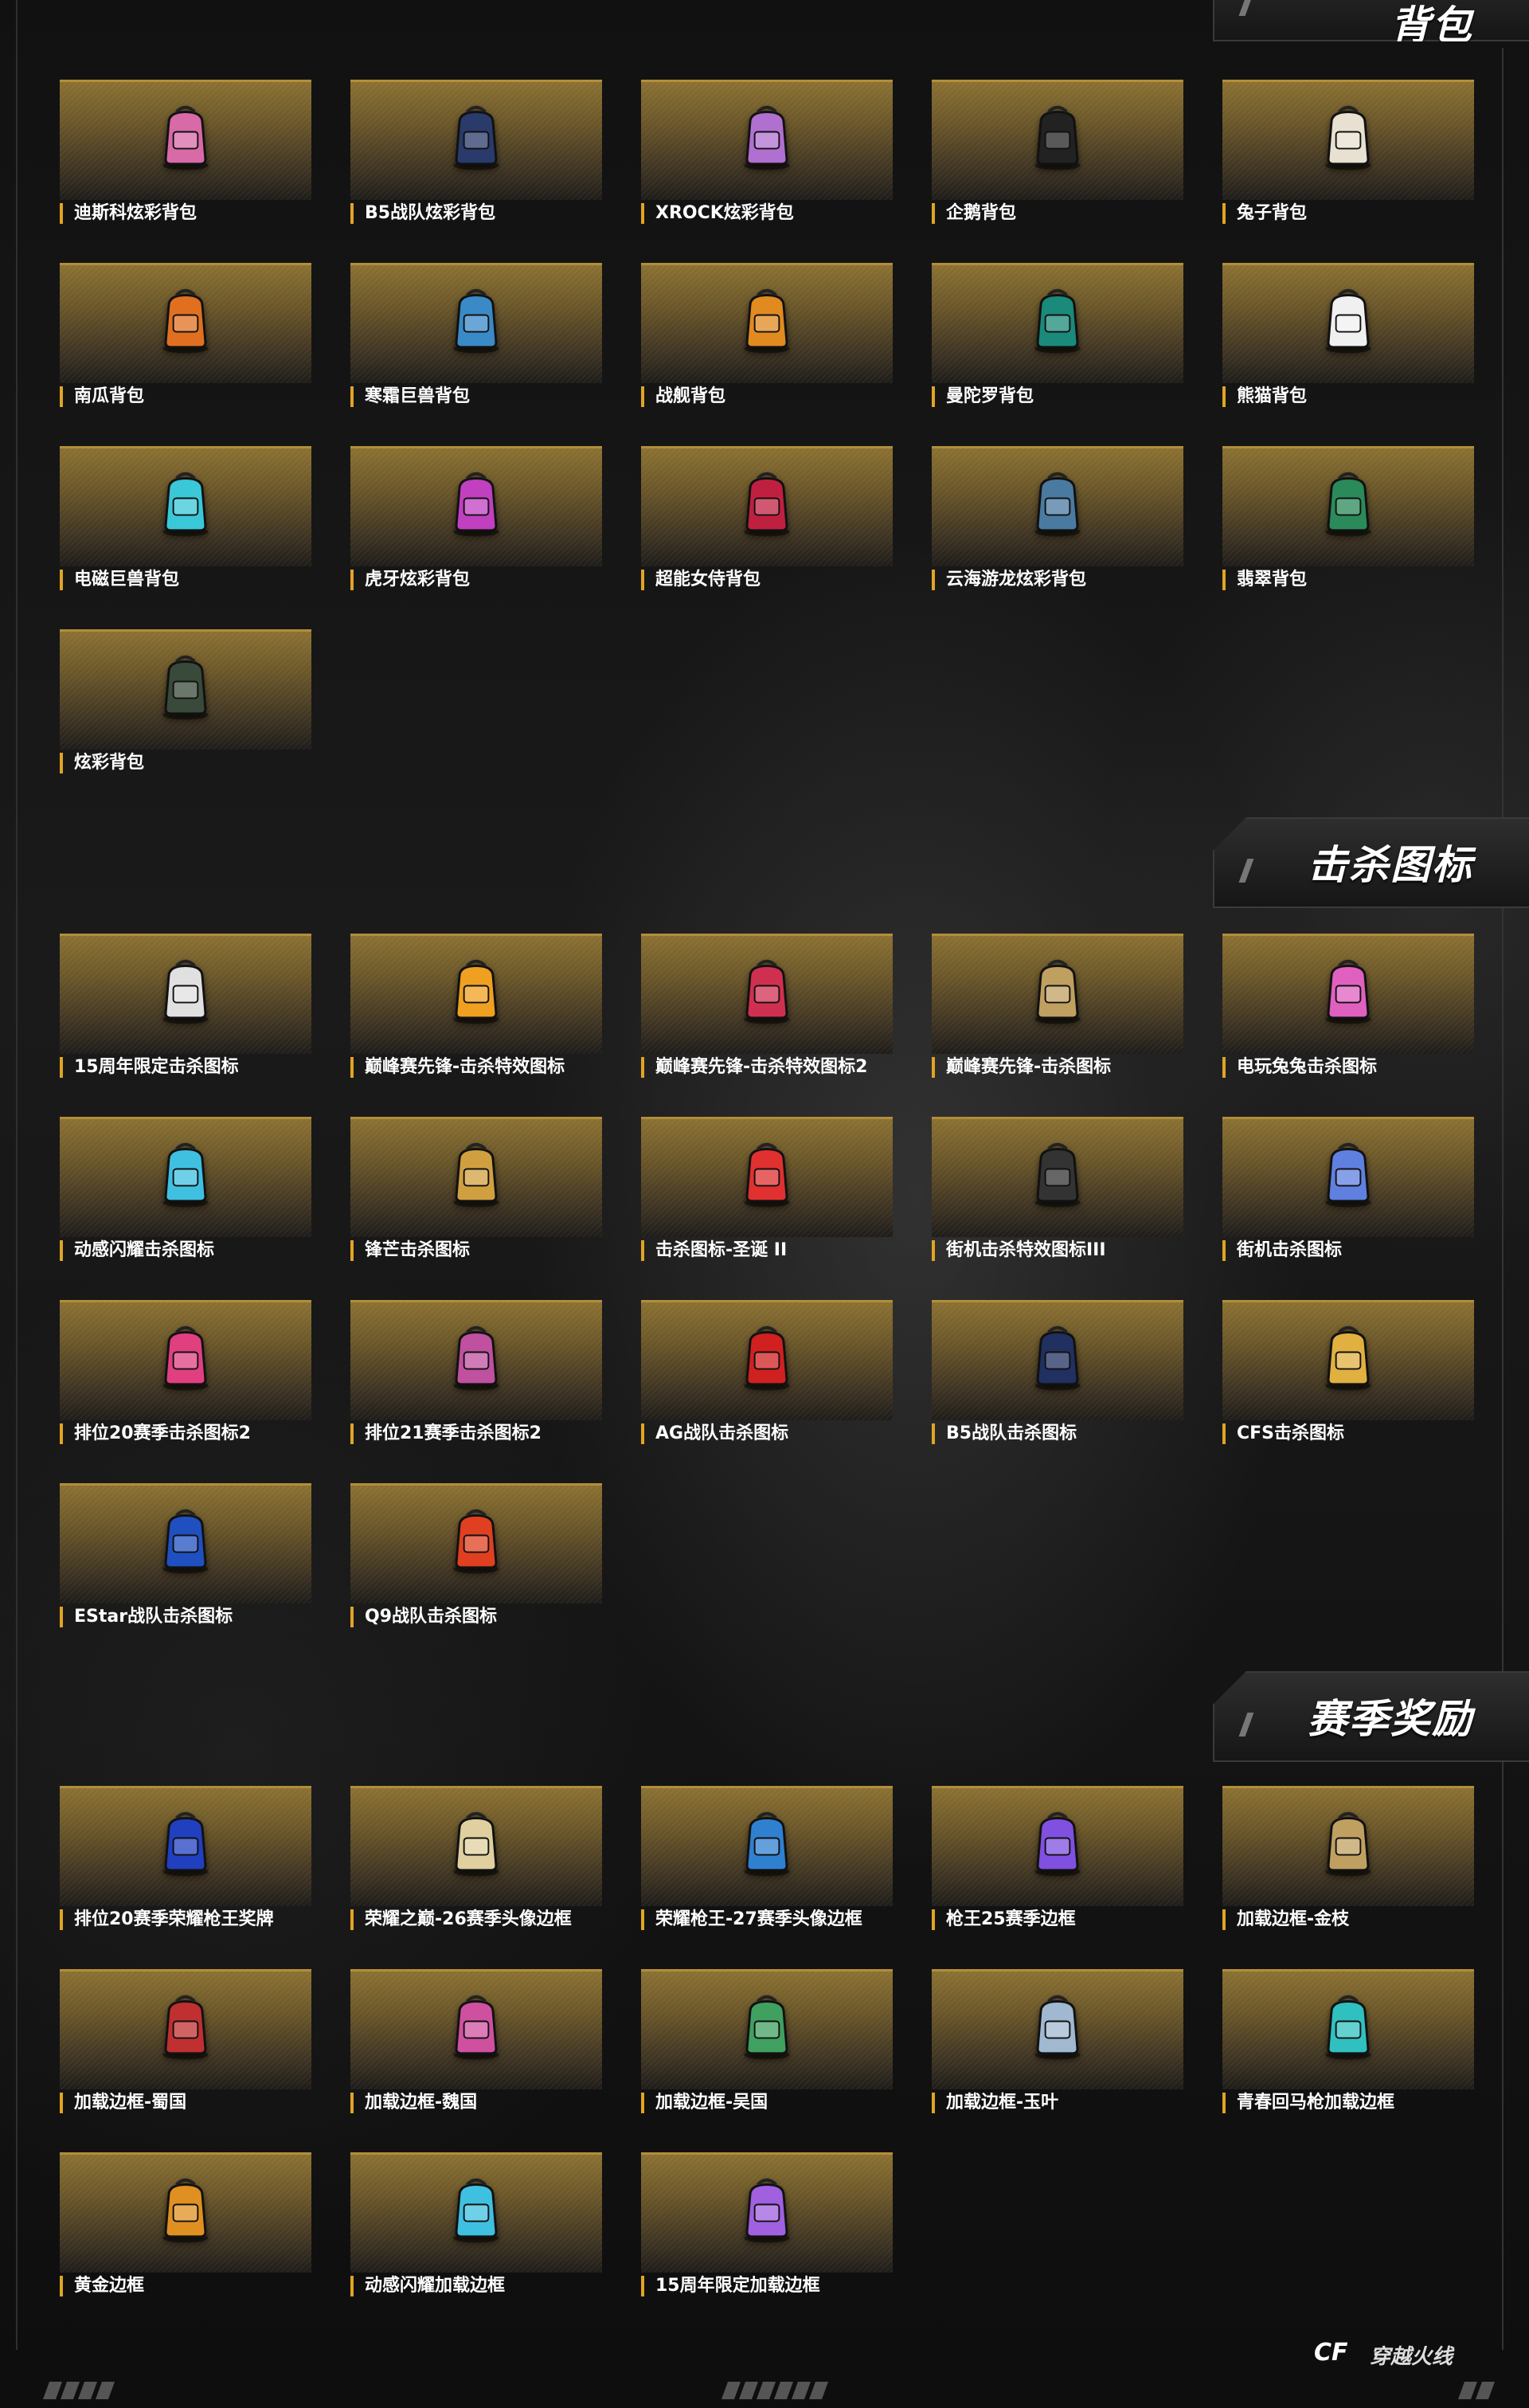 Image resolution: width=1529 pixels, height=2408 pixels. Describe the element at coordinates (1348, 503) in the screenshot. I see `jade-backpack-icon` at that location.